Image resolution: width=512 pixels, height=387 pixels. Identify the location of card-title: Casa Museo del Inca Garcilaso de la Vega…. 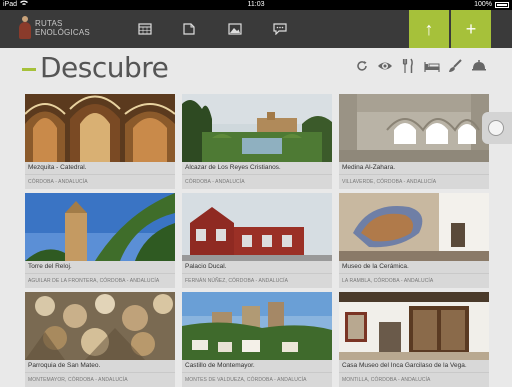
(404, 365).